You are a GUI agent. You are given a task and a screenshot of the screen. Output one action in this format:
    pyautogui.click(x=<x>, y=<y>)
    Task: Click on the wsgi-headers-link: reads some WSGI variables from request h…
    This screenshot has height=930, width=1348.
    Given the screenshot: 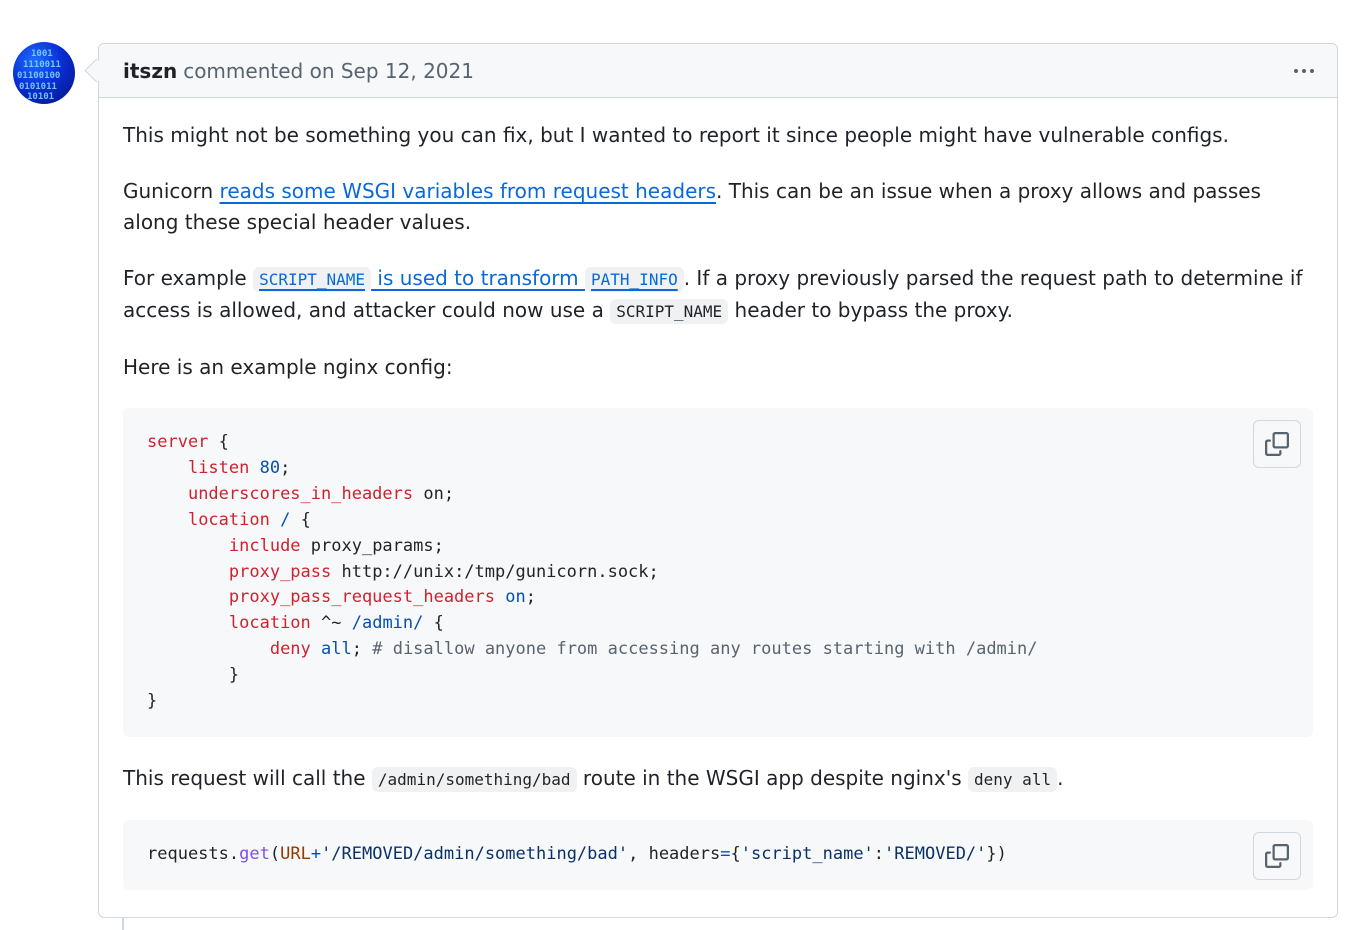 What is the action you would take?
    pyautogui.click(x=468, y=191)
    